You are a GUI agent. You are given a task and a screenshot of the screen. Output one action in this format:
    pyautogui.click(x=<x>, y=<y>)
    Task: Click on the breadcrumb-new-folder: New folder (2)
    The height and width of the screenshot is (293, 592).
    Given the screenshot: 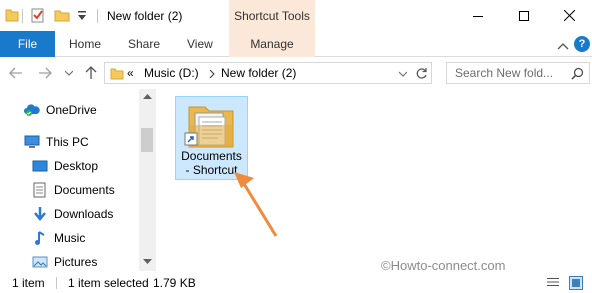 What is the action you would take?
    pyautogui.click(x=258, y=73)
    